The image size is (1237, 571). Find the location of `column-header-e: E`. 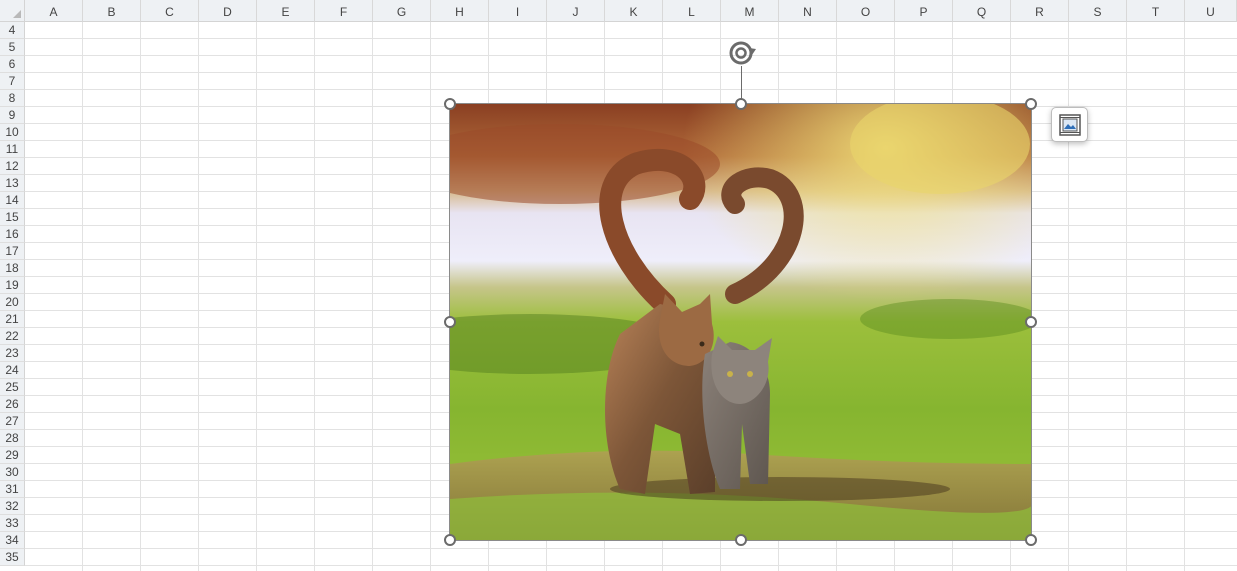

column-header-e: E is located at coordinates (286, 11).